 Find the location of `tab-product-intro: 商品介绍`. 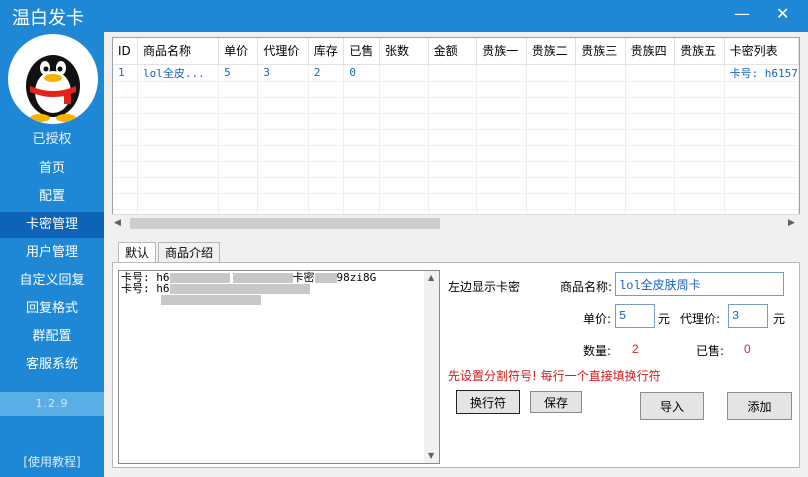

tab-product-intro: 商品介绍 is located at coordinates (189, 252).